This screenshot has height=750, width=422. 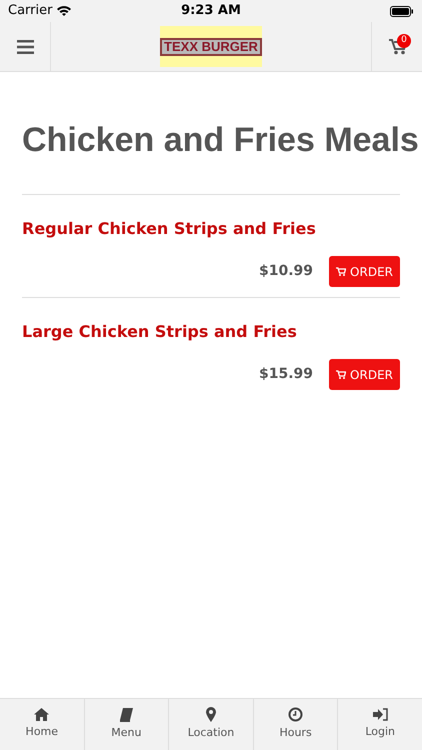 I want to click on item-price: $10.99, so click(x=286, y=271).